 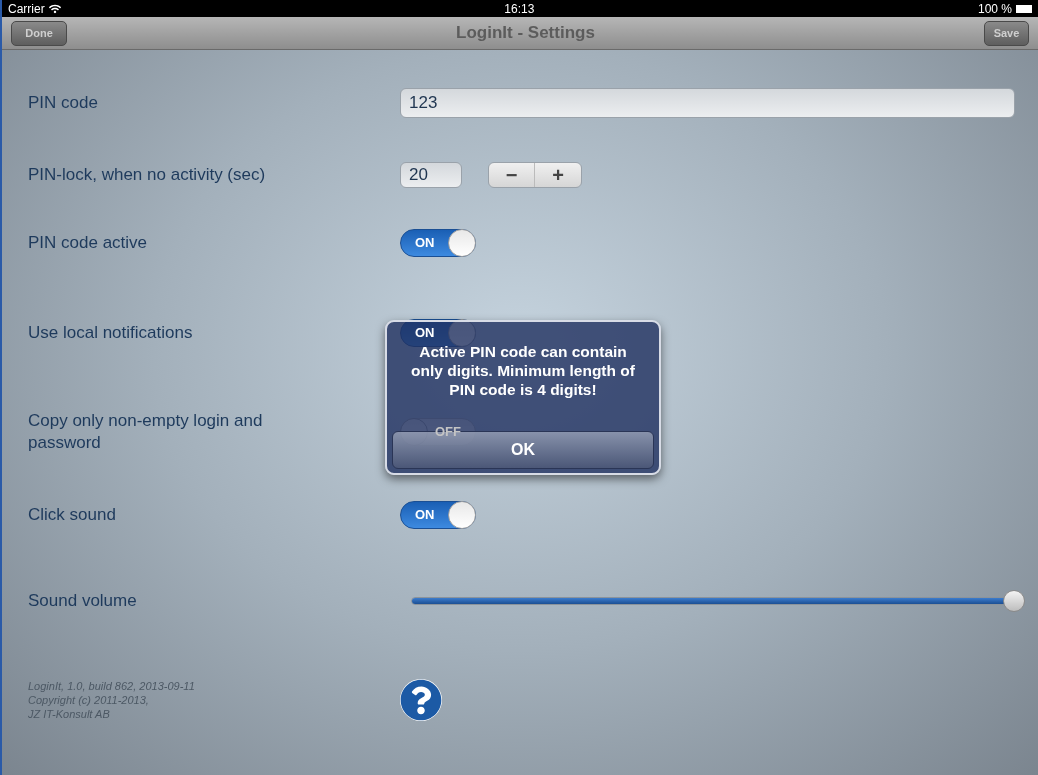 I want to click on screen-title: LoginIt - Settings, so click(x=525, y=33).